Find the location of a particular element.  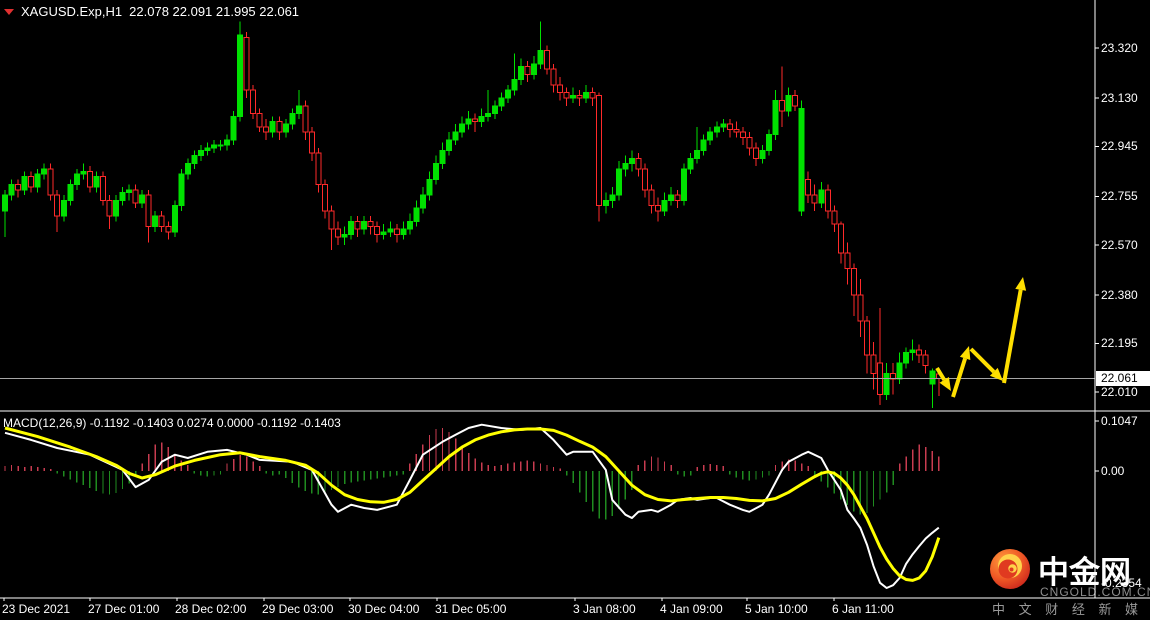

time-tick-label: 6 Jan 11:00 is located at coordinates (863, 609).